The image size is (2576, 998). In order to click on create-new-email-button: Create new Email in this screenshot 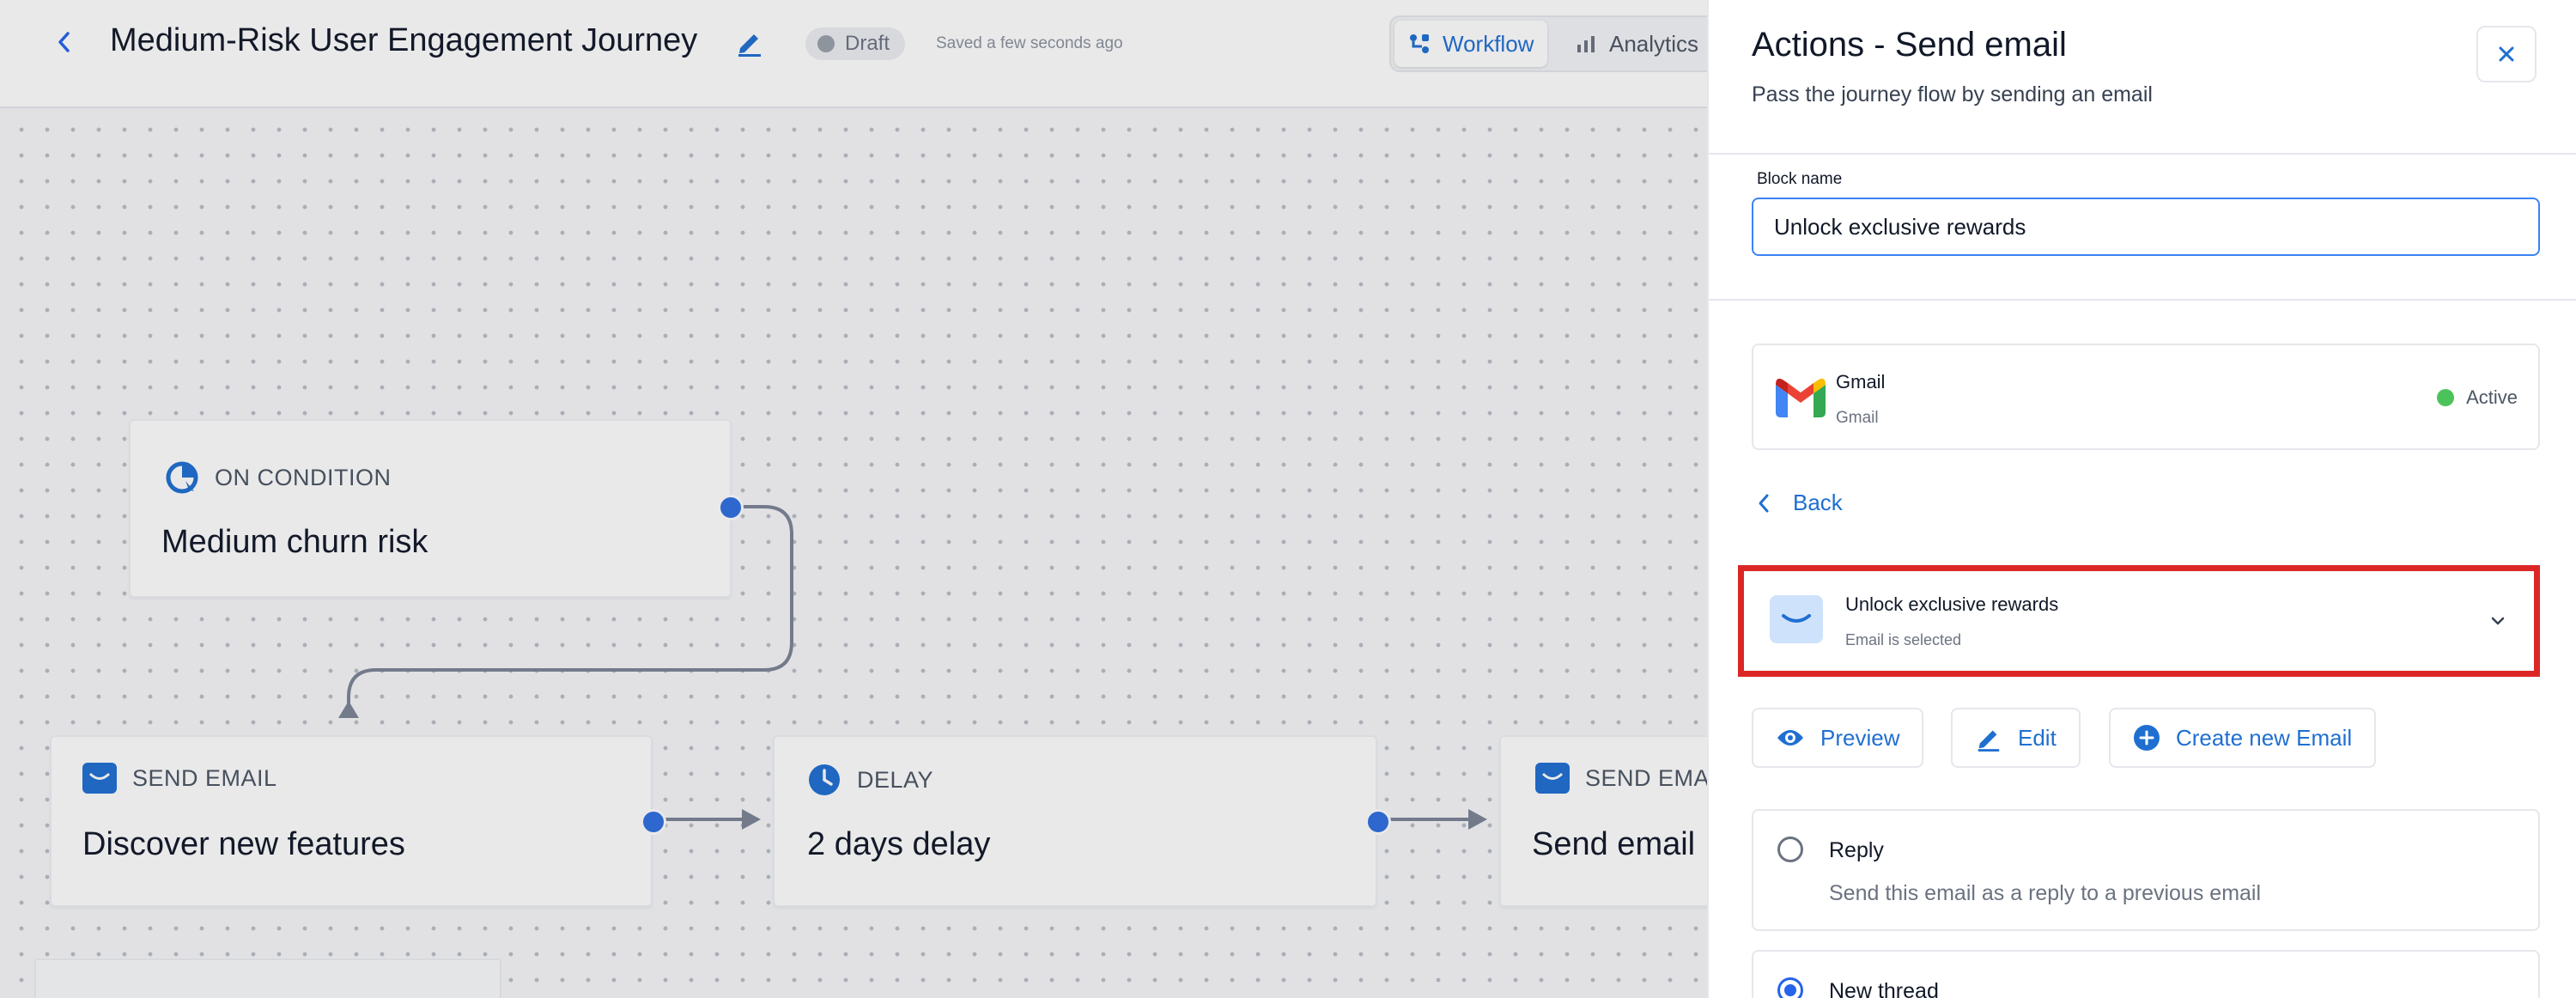, I will do `click(2243, 738)`.